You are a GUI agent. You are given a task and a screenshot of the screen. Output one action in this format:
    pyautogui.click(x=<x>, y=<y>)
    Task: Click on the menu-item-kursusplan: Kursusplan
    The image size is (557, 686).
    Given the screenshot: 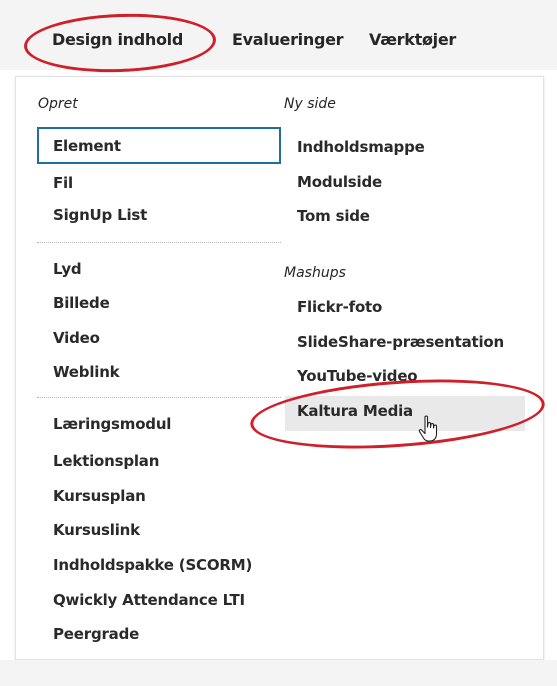 What is the action you would take?
    pyautogui.click(x=99, y=496)
    